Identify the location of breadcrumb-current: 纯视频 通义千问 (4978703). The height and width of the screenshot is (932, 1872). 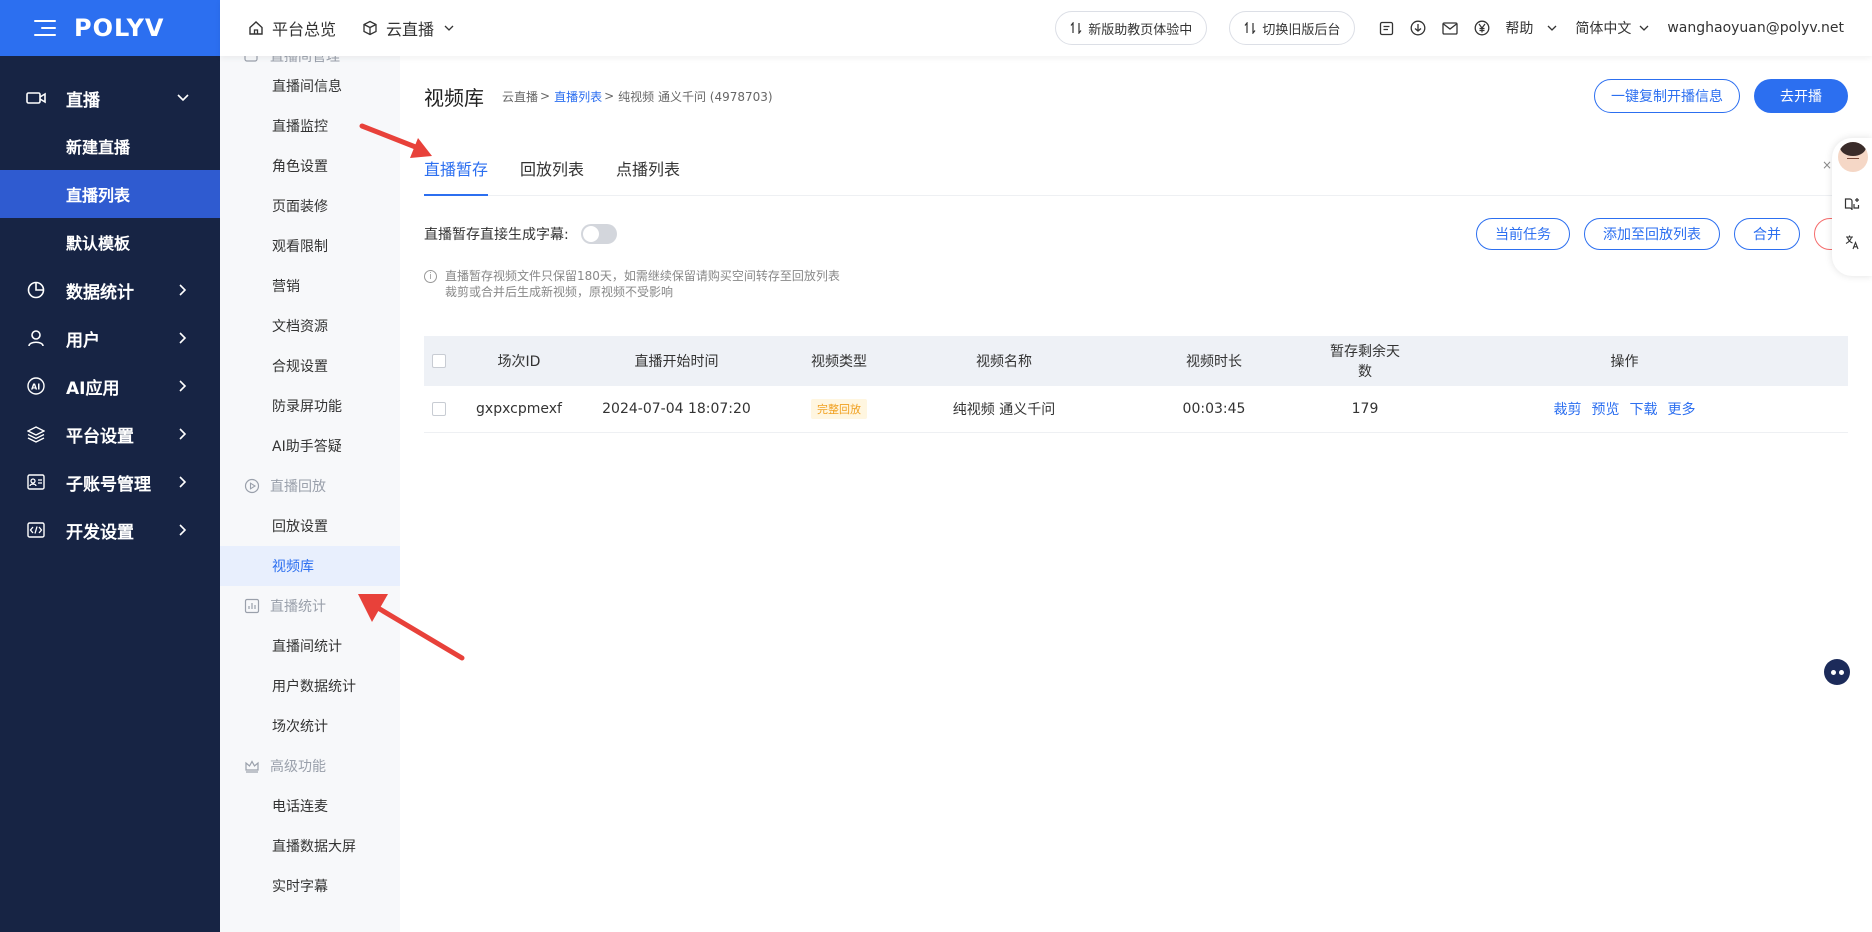
(695, 96).